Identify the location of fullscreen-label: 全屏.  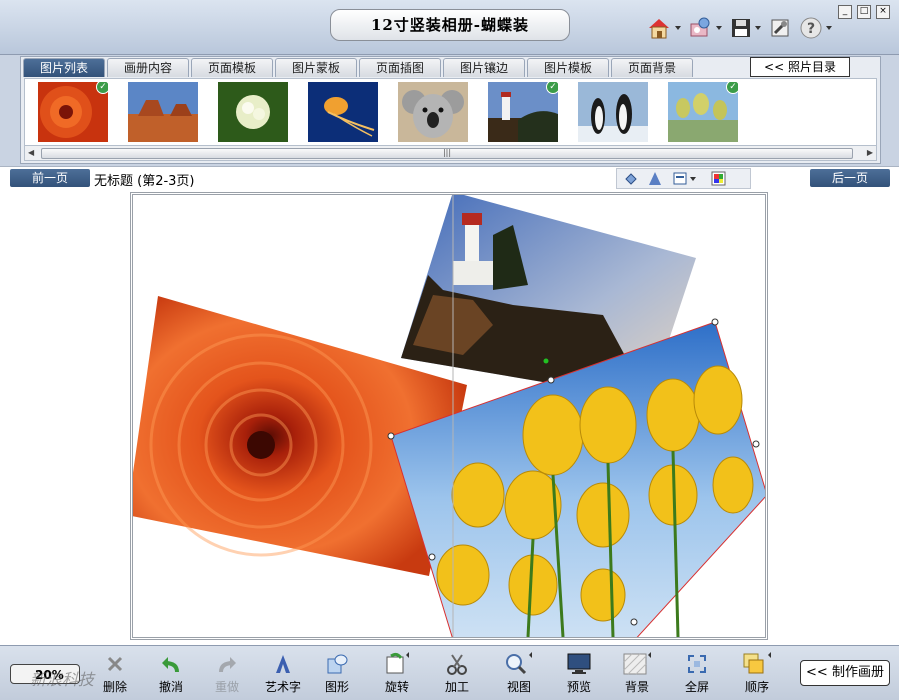
(696, 687).